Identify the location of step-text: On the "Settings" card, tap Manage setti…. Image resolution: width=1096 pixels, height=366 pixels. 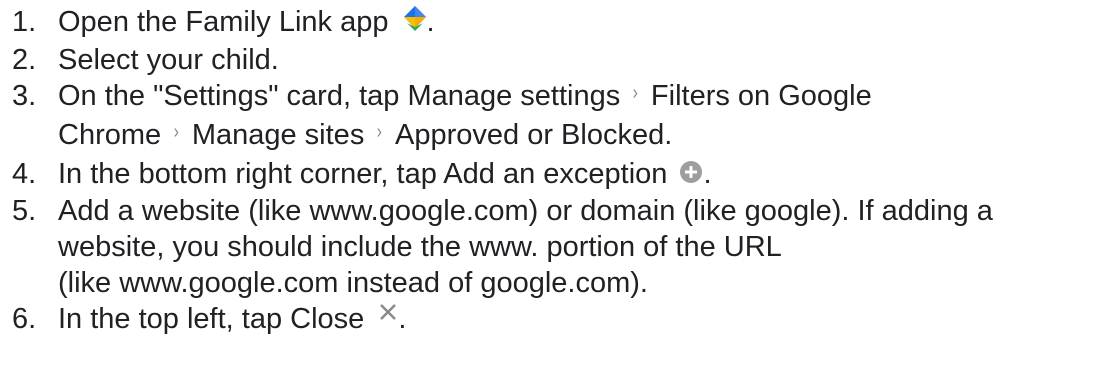
(339, 95).